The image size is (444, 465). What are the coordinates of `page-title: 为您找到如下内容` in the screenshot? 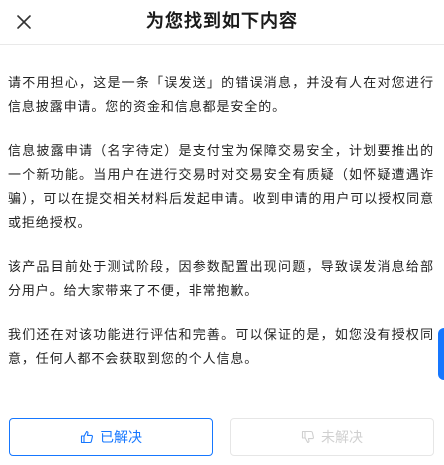 It's located at (222, 21).